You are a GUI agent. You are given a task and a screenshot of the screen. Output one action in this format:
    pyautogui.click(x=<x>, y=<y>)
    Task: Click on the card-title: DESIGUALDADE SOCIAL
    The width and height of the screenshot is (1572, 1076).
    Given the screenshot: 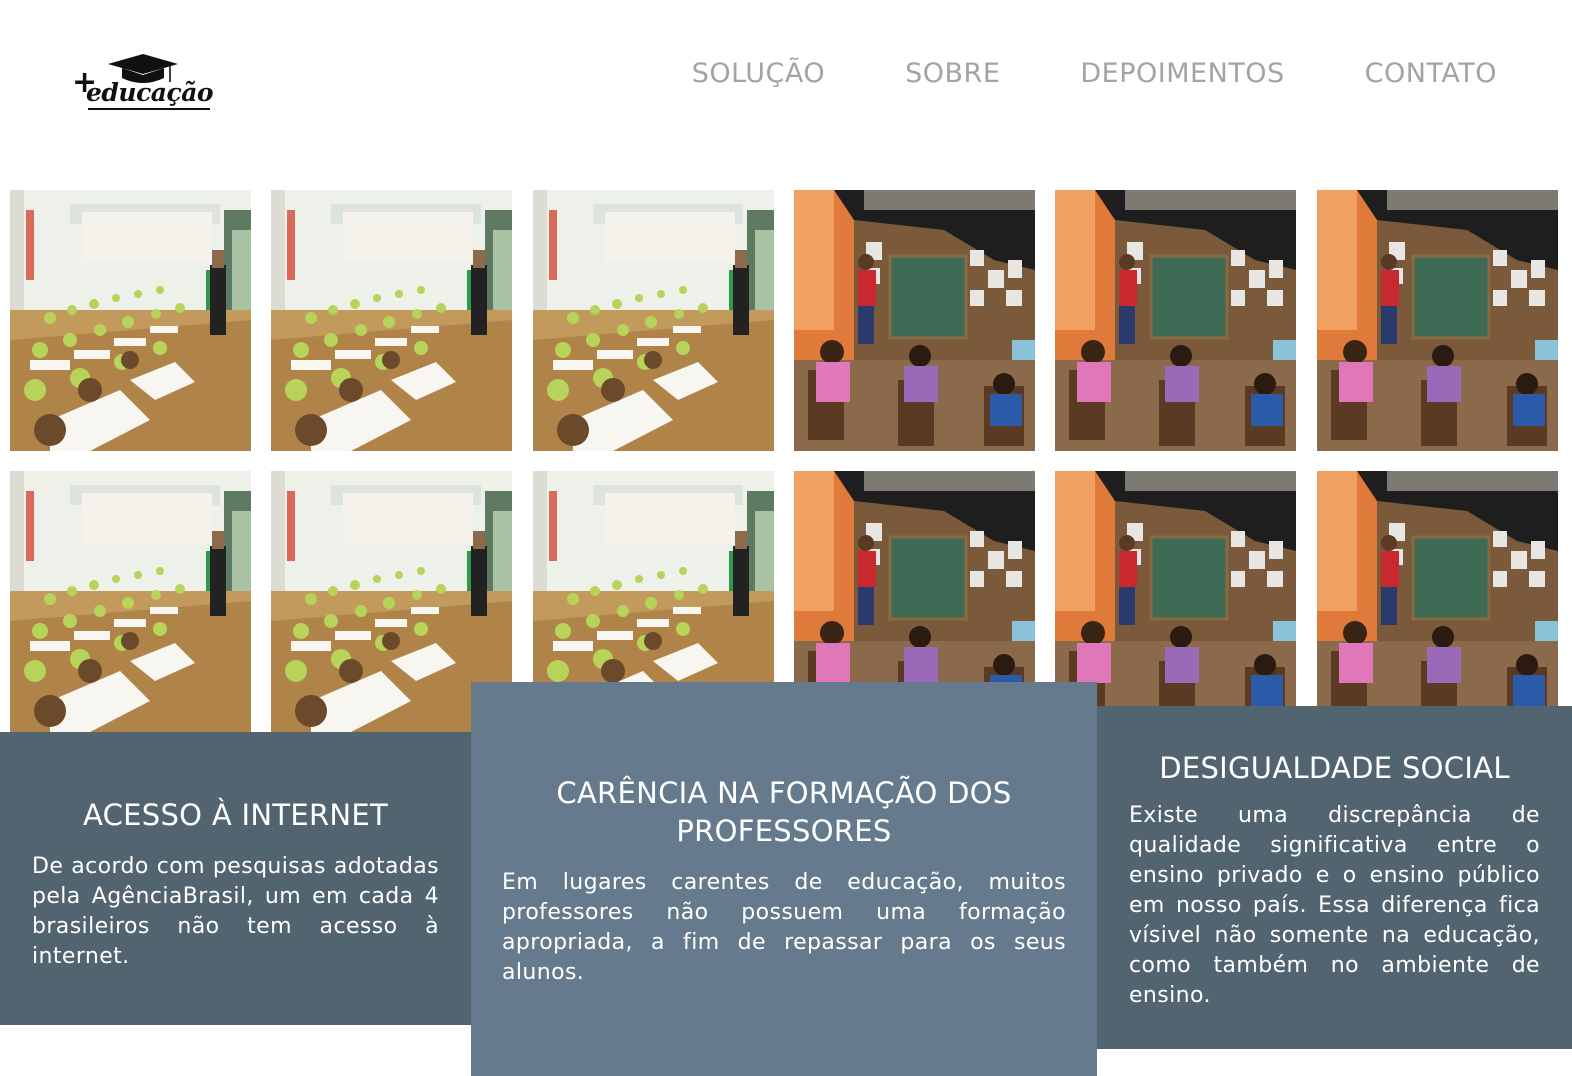 What is the action you would take?
    pyautogui.click(x=1334, y=768)
    